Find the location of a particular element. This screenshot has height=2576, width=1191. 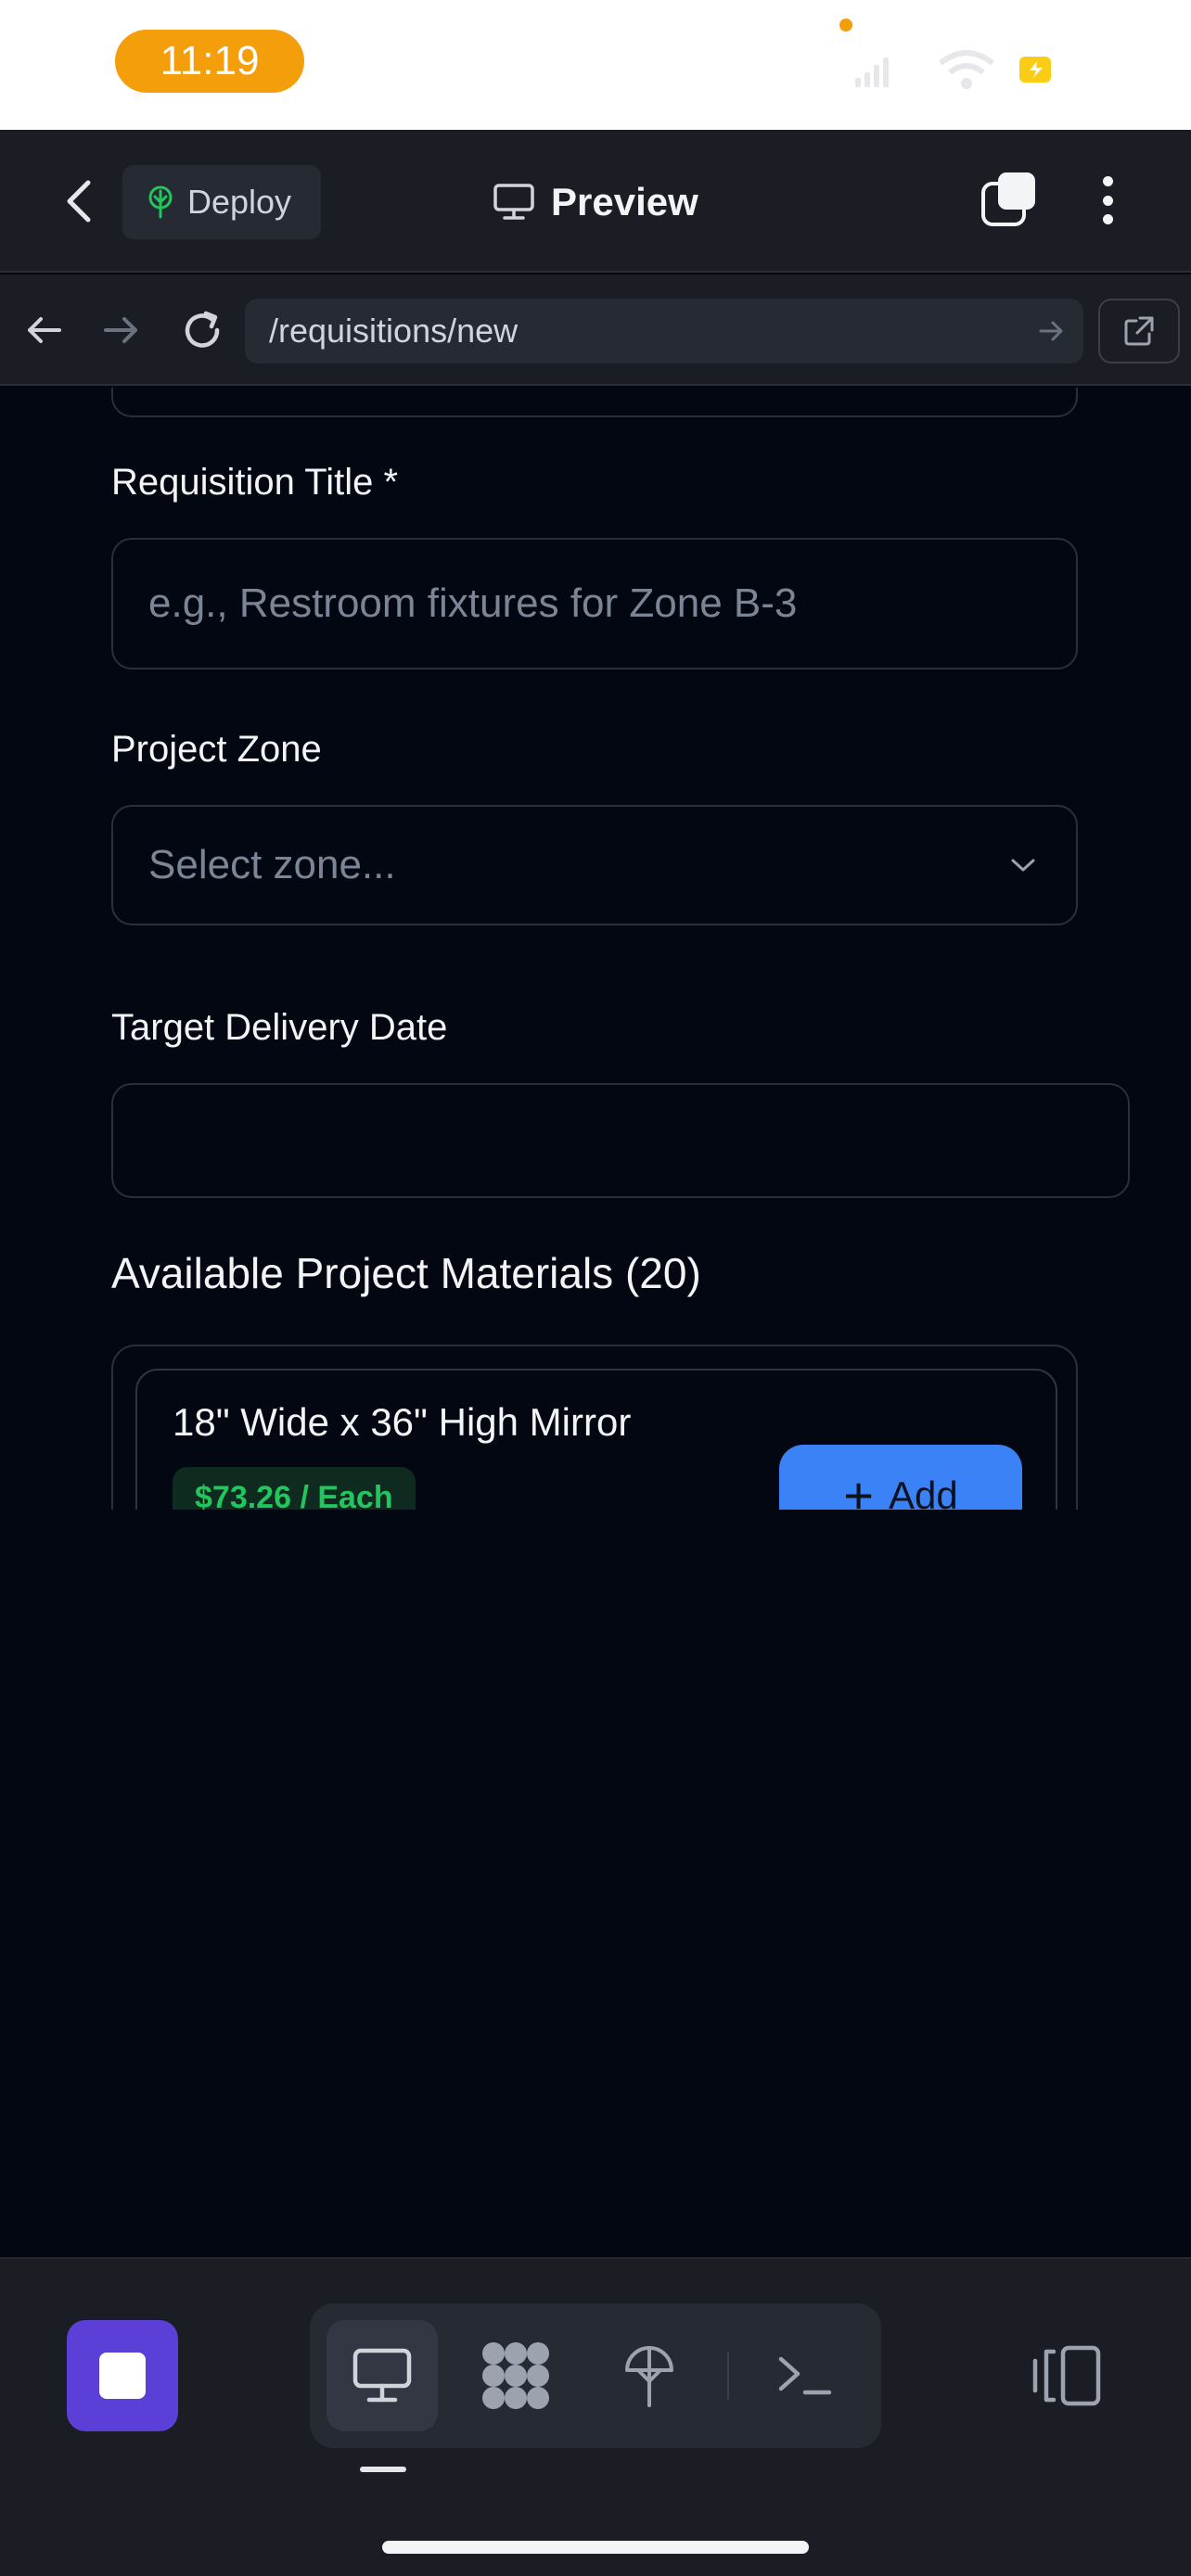

deploy-icon is located at coordinates (649, 2377).